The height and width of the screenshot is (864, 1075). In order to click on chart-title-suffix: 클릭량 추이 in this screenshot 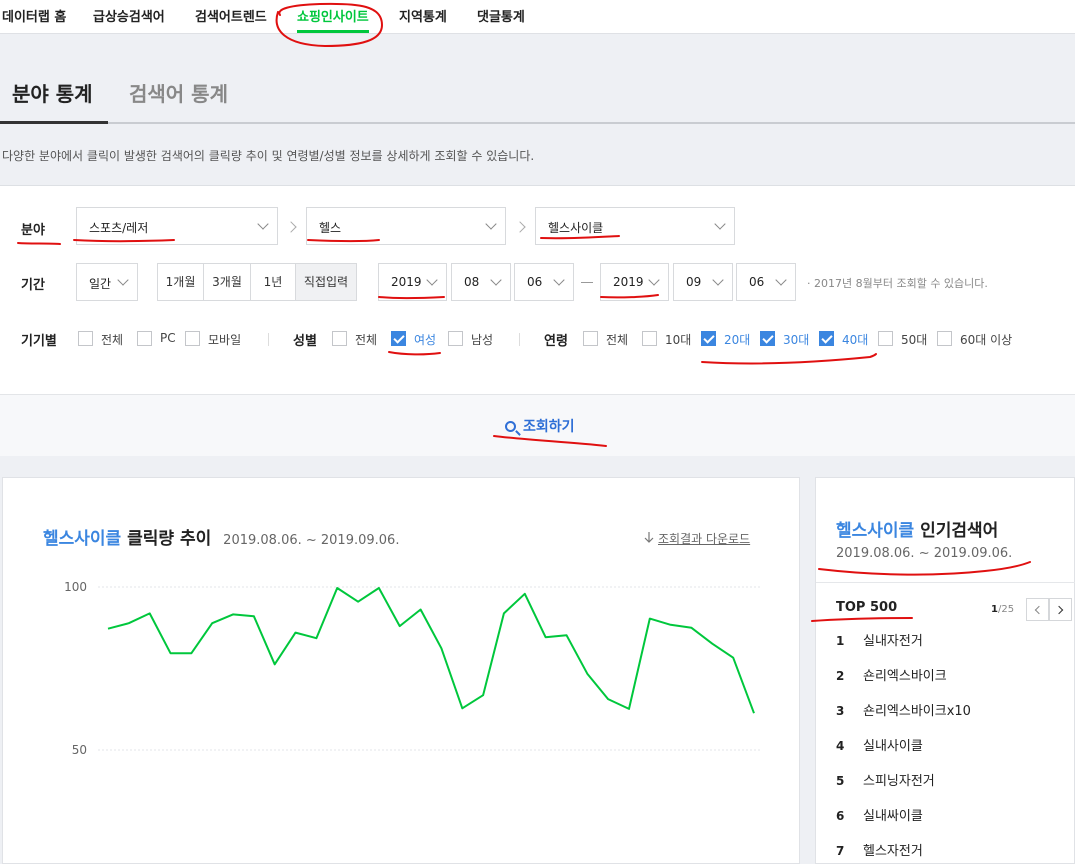, I will do `click(169, 539)`.